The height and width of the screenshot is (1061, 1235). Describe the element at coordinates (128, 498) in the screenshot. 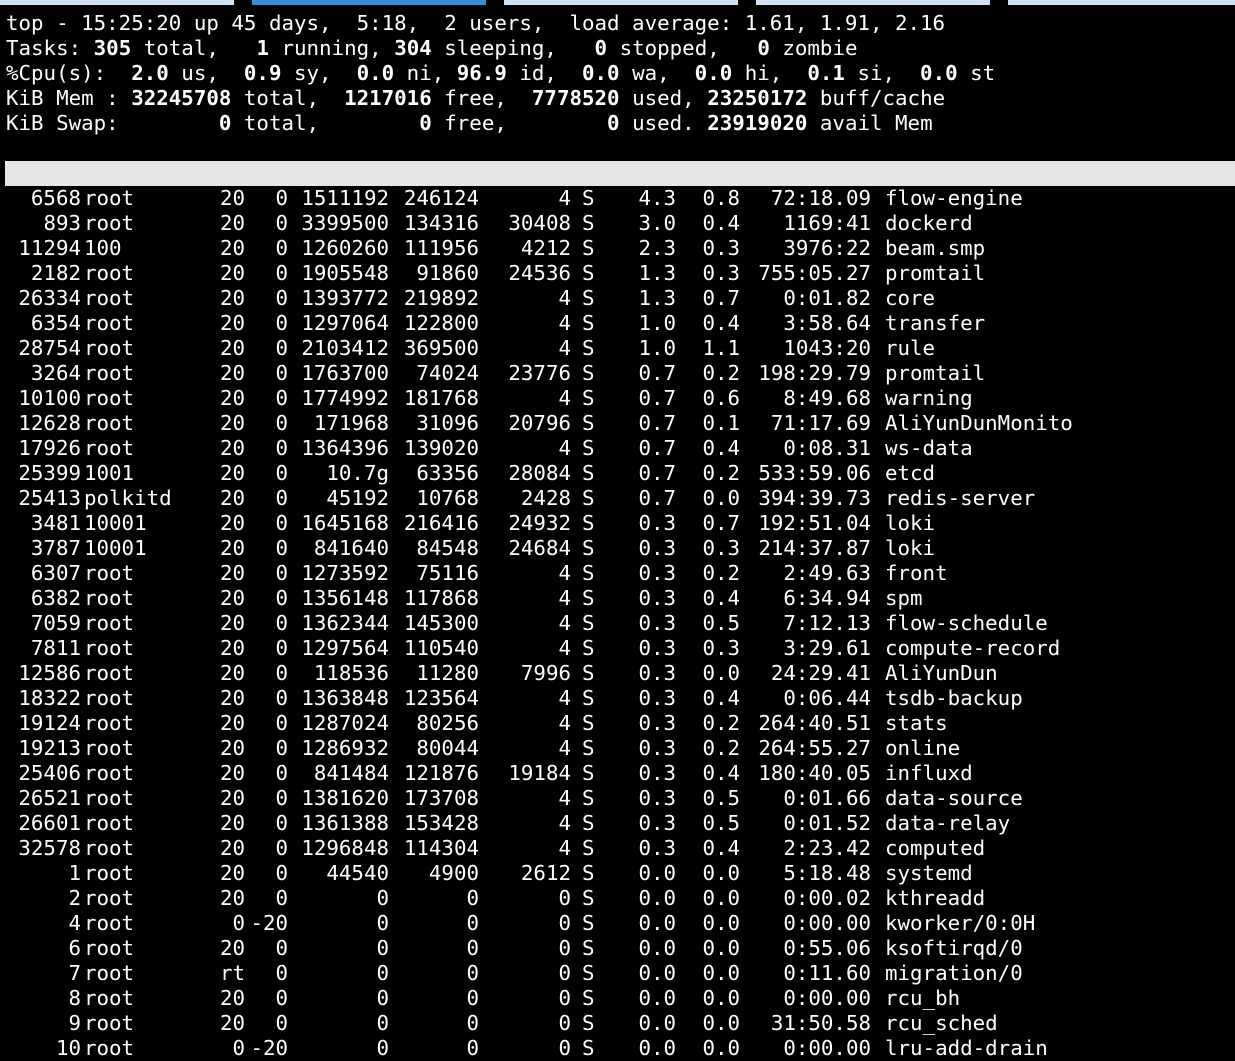

I see `cell-user: polkitd` at that location.